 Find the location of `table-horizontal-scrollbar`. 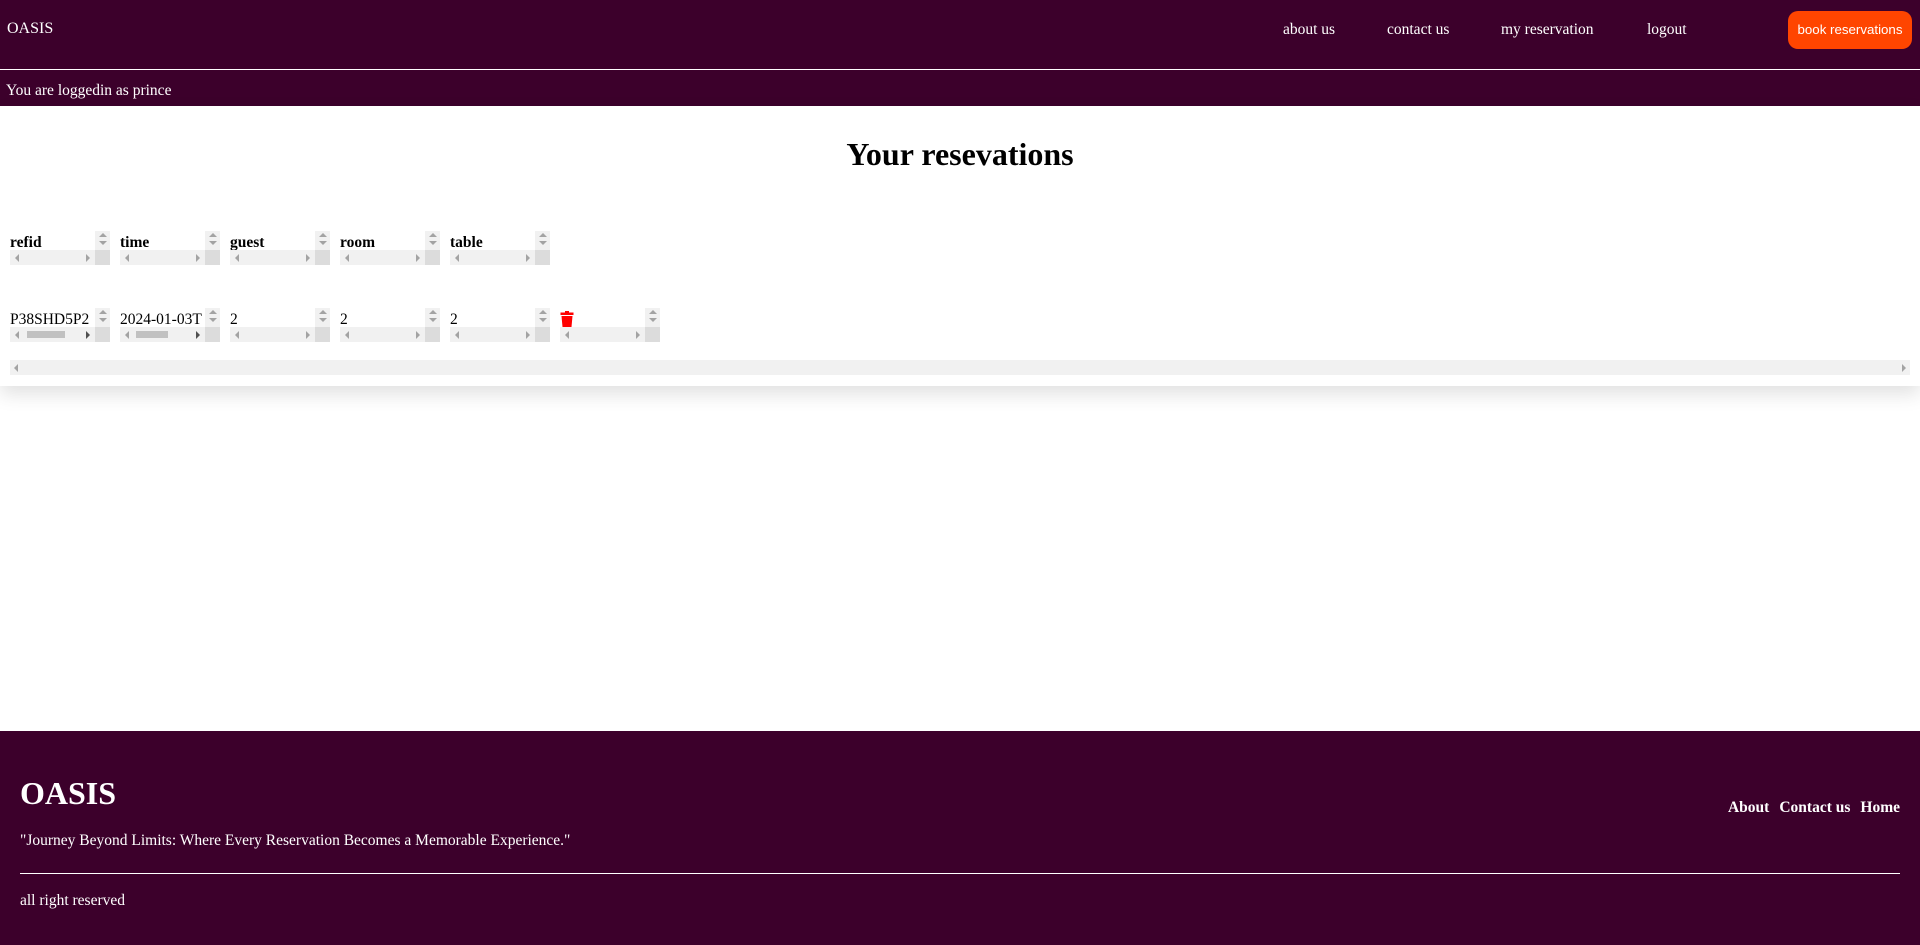

table-horizontal-scrollbar is located at coordinates (960, 367).